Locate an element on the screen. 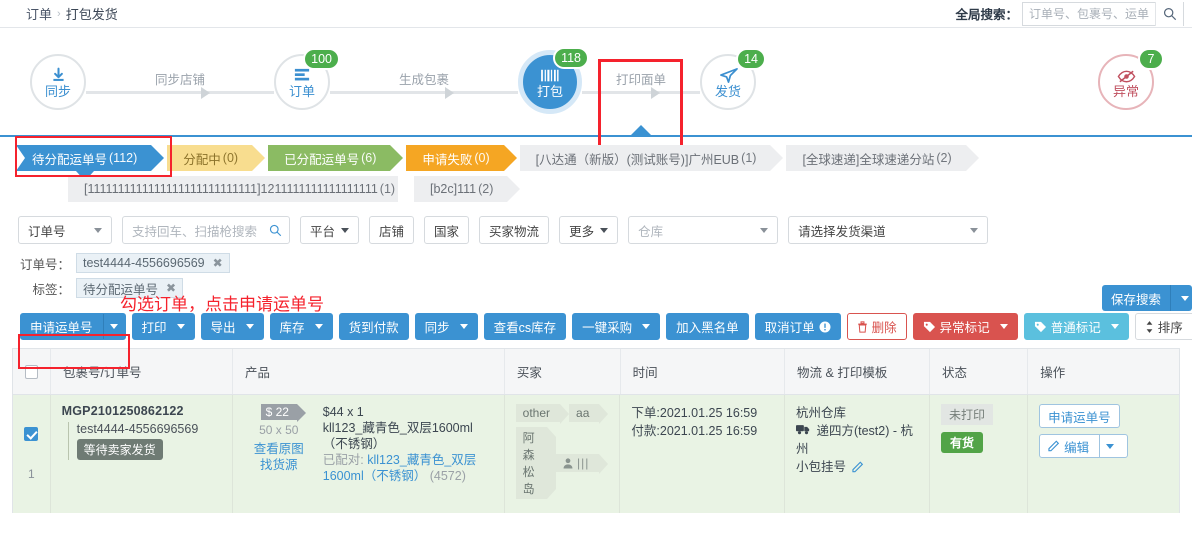 This screenshot has height=539, width=1192. send-icon is located at coordinates (728, 74).